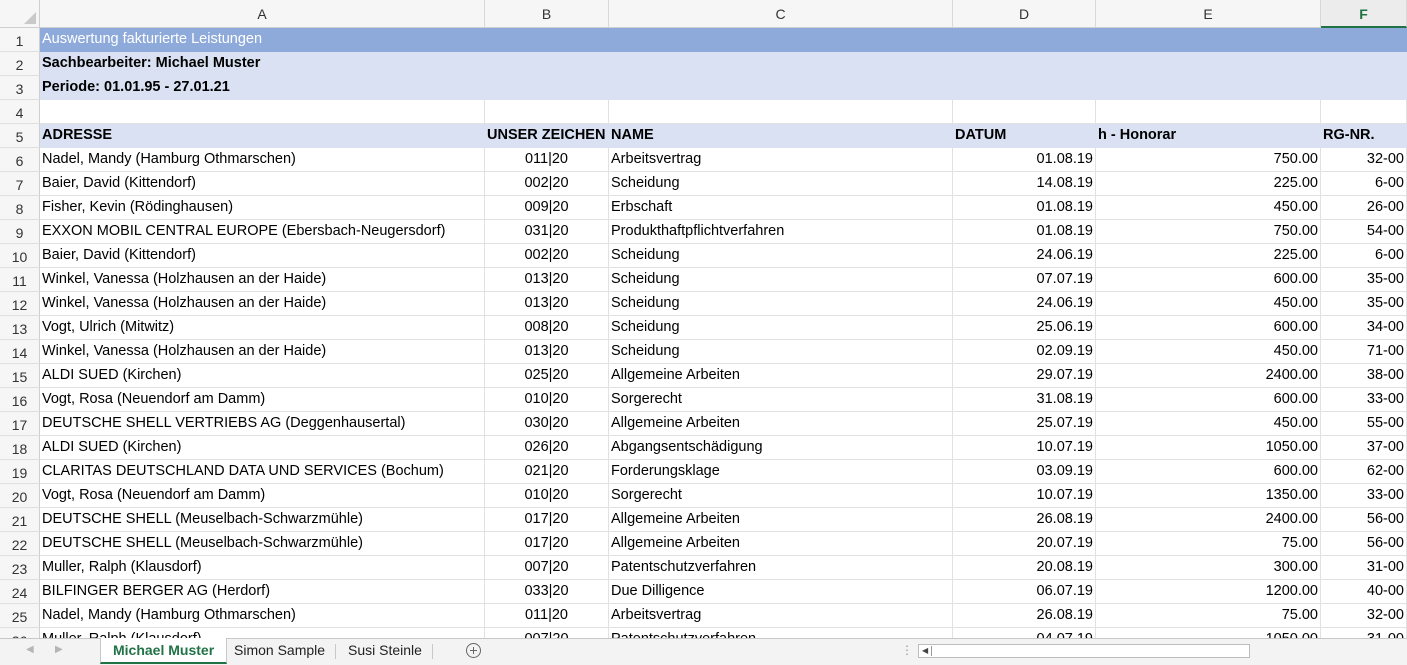 The height and width of the screenshot is (665, 1407). I want to click on cell-name: Abgangsentschädigung, so click(781, 448).